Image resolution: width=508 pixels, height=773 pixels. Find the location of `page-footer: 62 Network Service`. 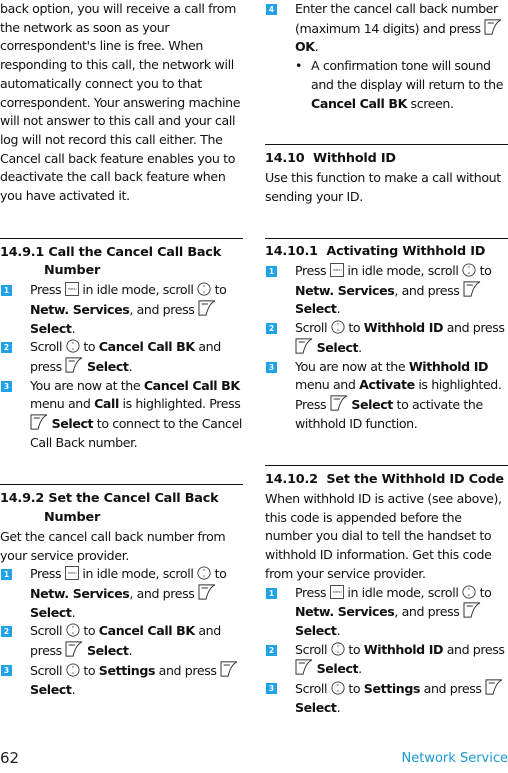

page-footer: 62 Network Service is located at coordinates (254, 759).